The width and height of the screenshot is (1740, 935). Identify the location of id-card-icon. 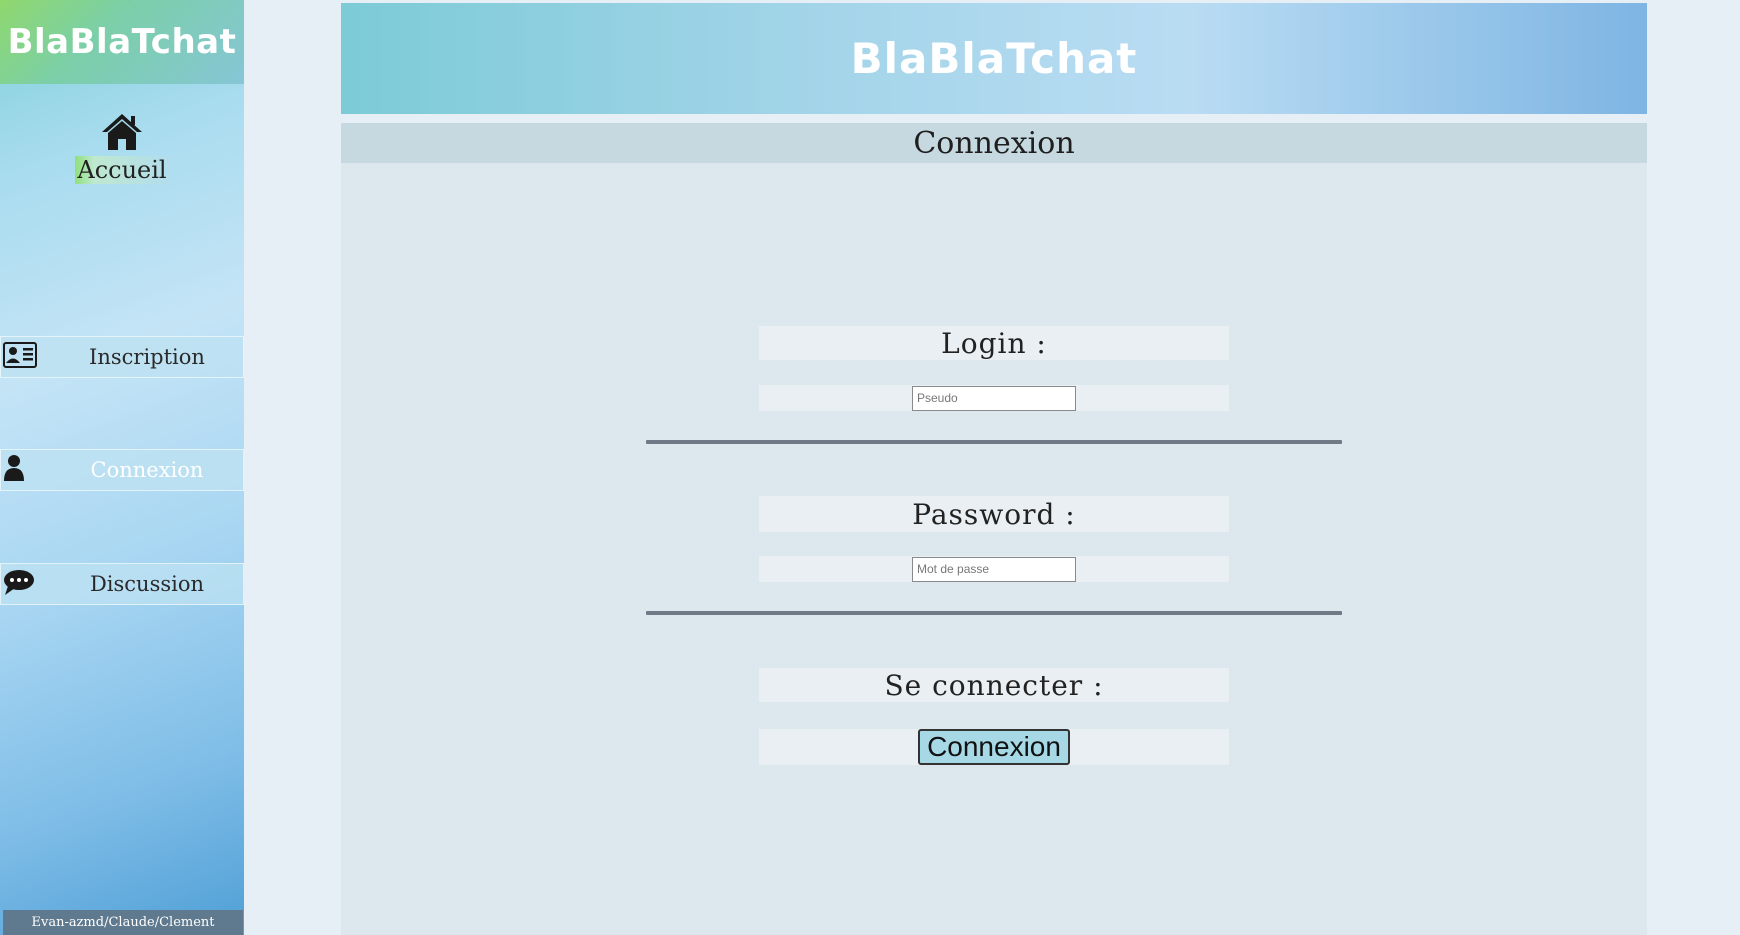
(21, 355).